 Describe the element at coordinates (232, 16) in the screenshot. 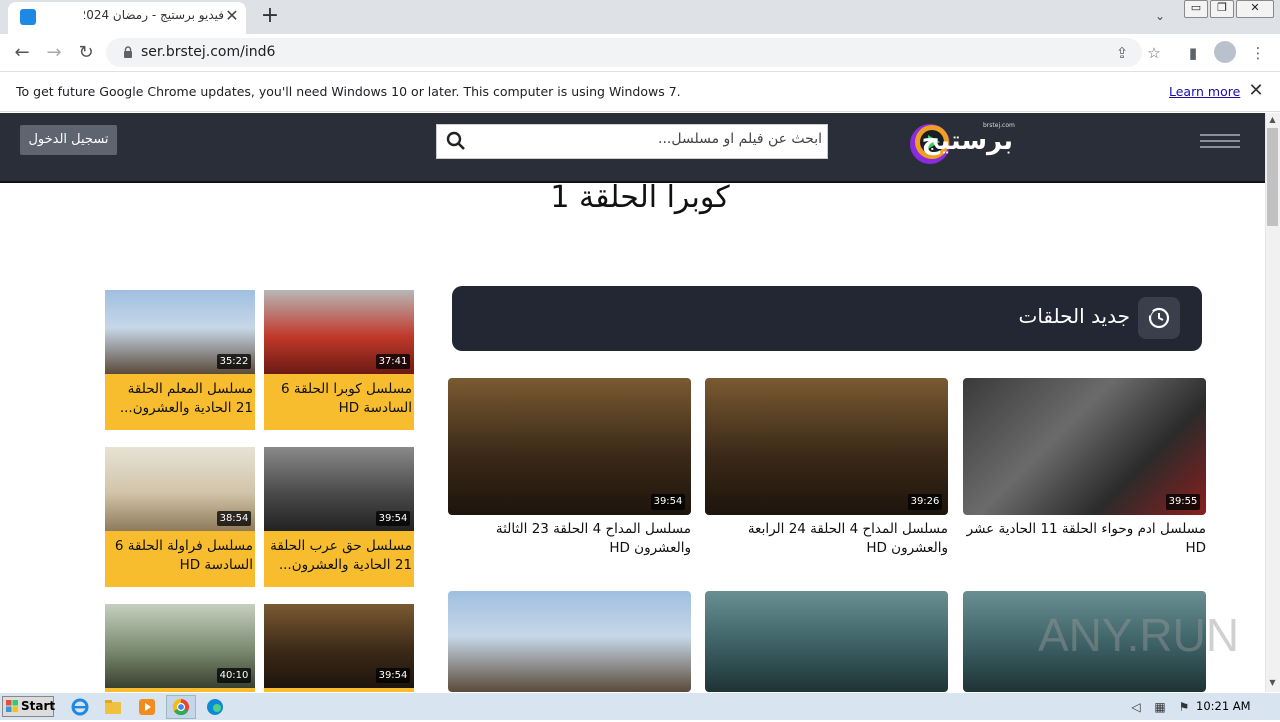

I see `tab-close-icon: ✕` at that location.